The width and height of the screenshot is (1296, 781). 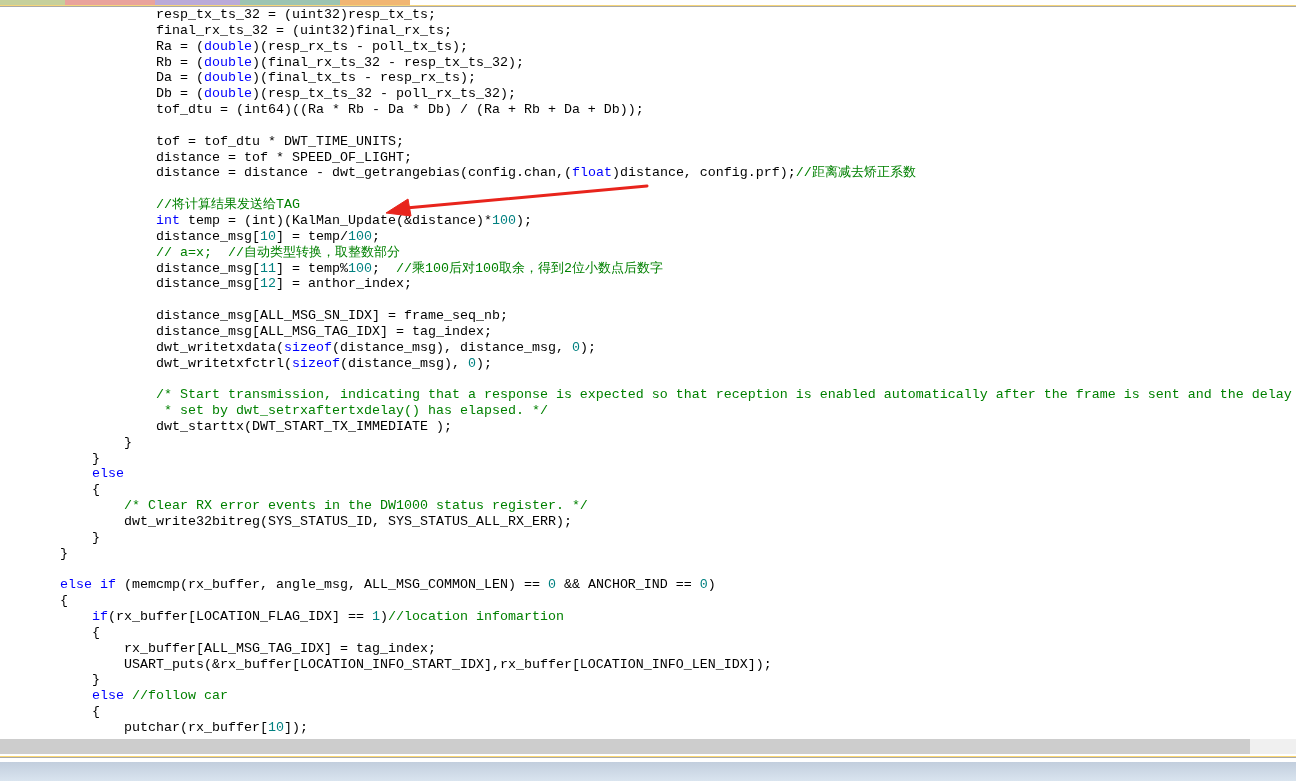 What do you see at coordinates (331, 316) in the screenshot?
I see `code-line: distance_msg[ALL_MSG_SN_IDX] = frame_seq_nb;` at bounding box center [331, 316].